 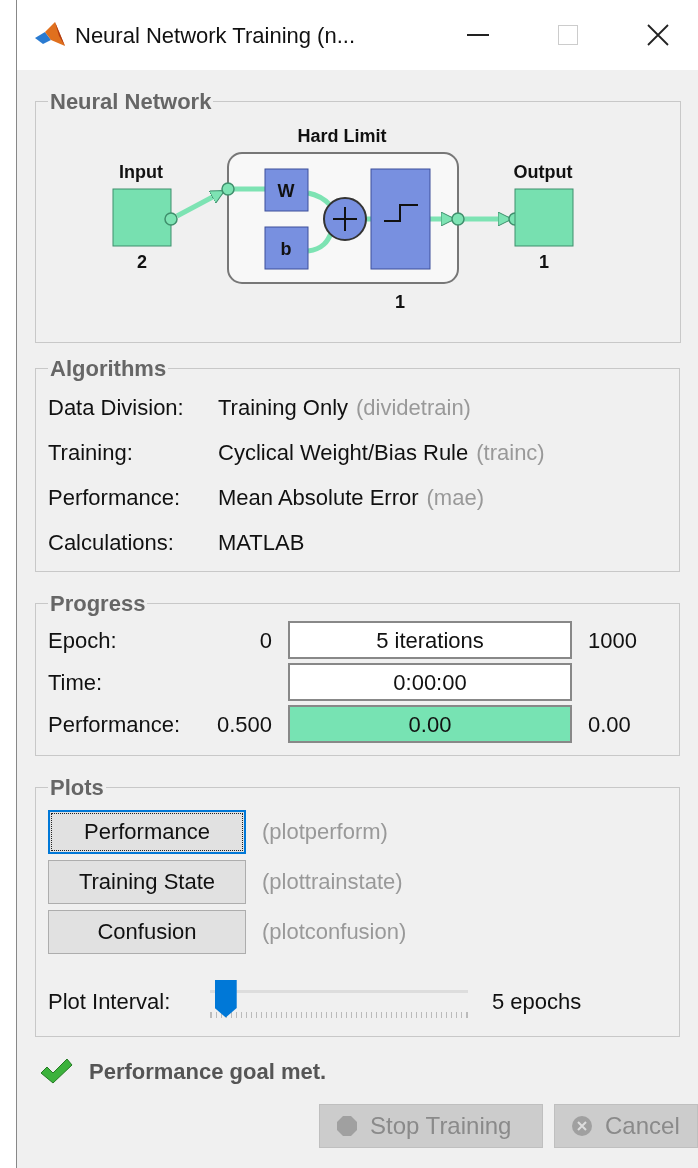 What do you see at coordinates (131, 102) in the screenshot?
I see `group-title: Neural Network` at bounding box center [131, 102].